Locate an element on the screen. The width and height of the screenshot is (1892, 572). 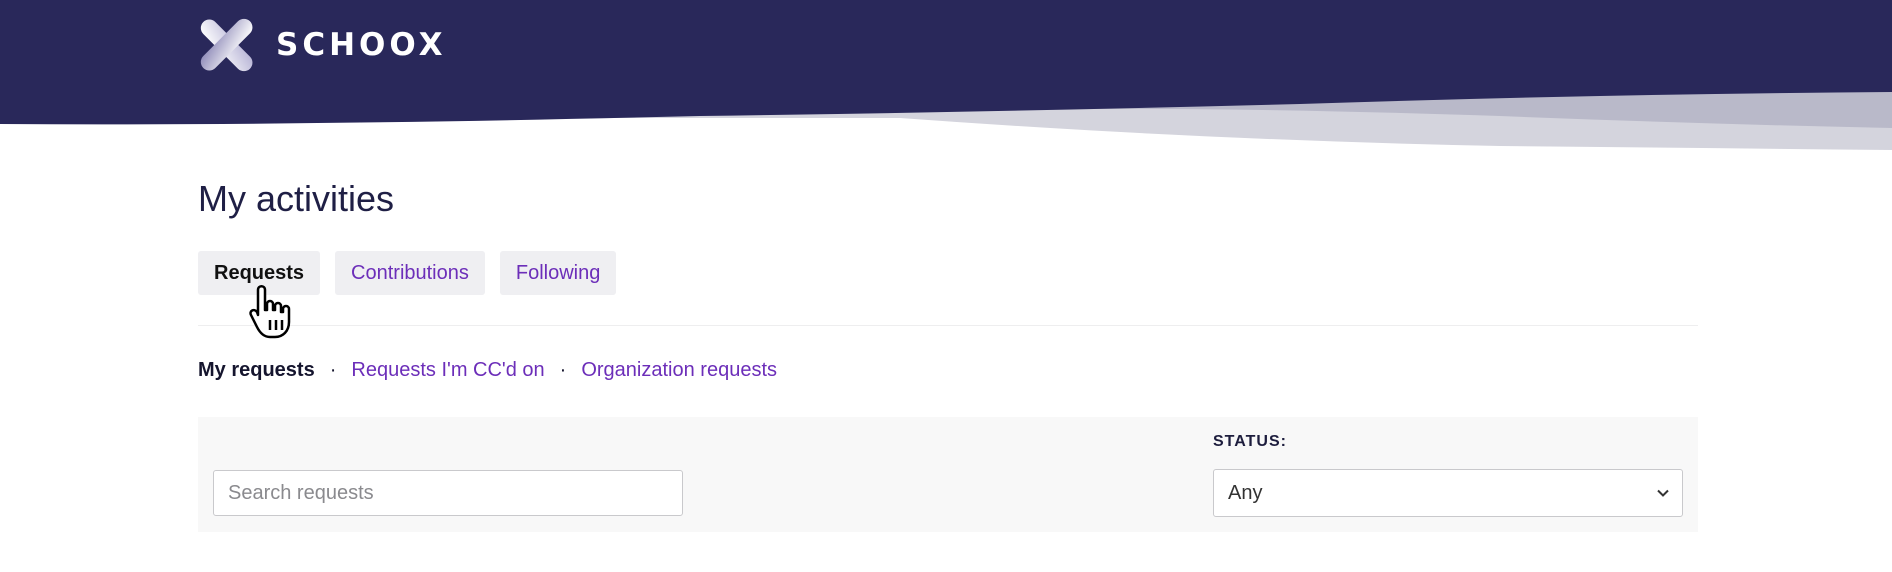
subnav-cc-requests: Requests I'm CC'd on is located at coordinates (447, 370).